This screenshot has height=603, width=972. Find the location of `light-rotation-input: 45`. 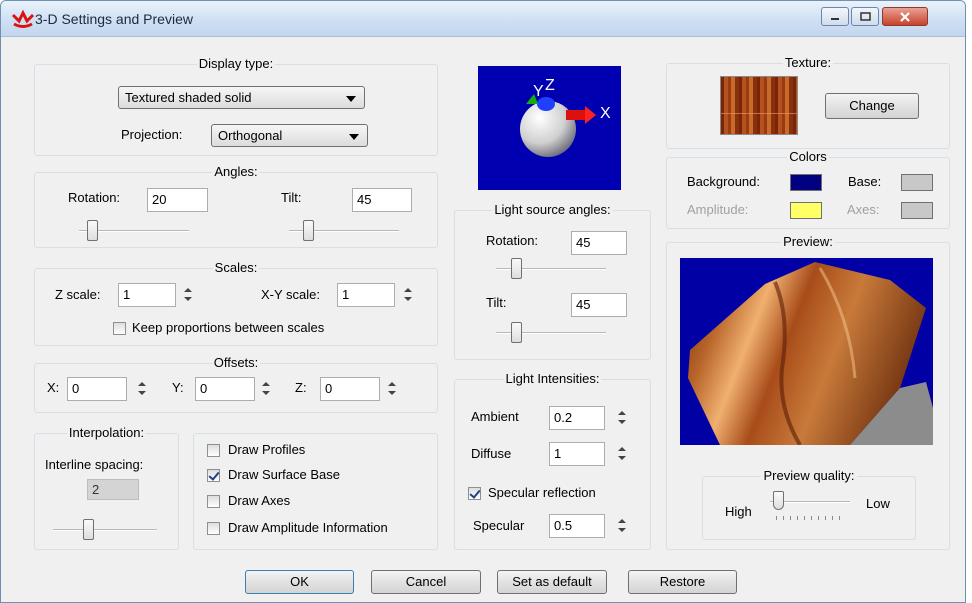

light-rotation-input: 45 is located at coordinates (599, 243).